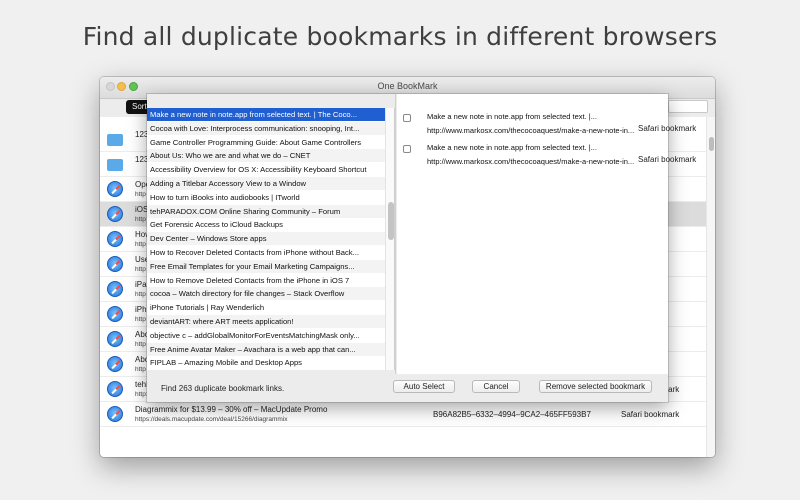 The width and height of the screenshot is (800, 500). What do you see at coordinates (267, 362) in the screenshot?
I see `duplicate-list-item: FIPLAB – Amazing Mobile and Desktop Apps` at bounding box center [267, 362].